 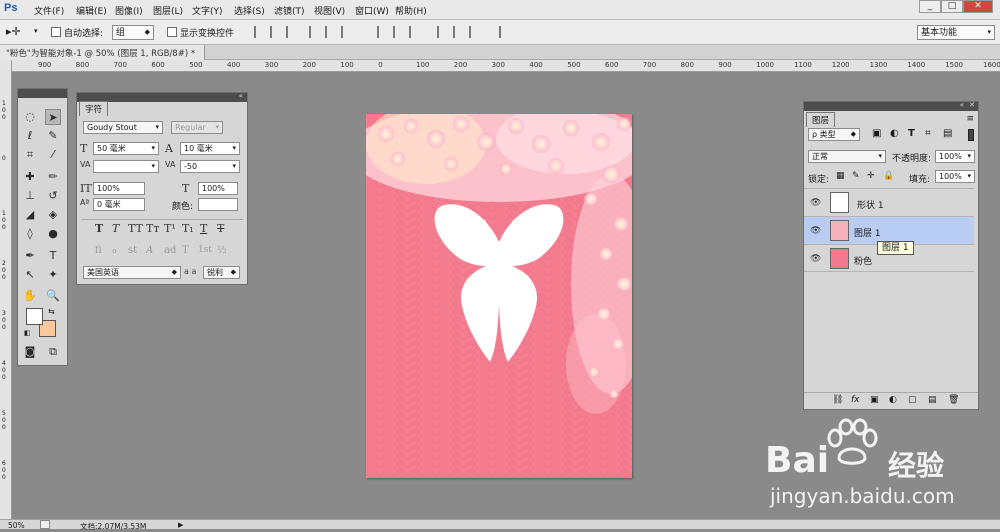 What do you see at coordinates (953, 400) in the screenshot?
I see `delete-layer-icon: 🗑` at bounding box center [953, 400].